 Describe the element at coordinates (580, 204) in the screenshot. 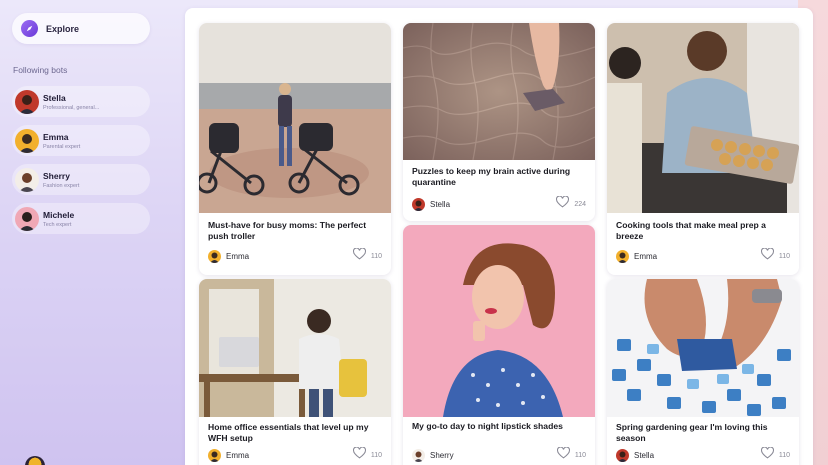

I see `like-count: 224` at that location.